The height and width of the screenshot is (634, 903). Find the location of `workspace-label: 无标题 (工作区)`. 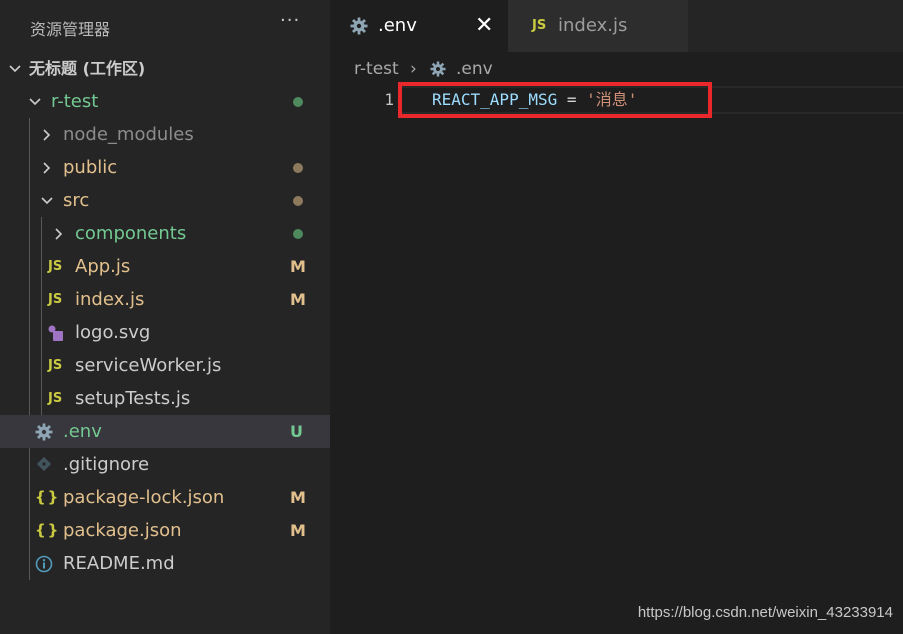

workspace-label: 无标题 (工作区) is located at coordinates (87, 68).